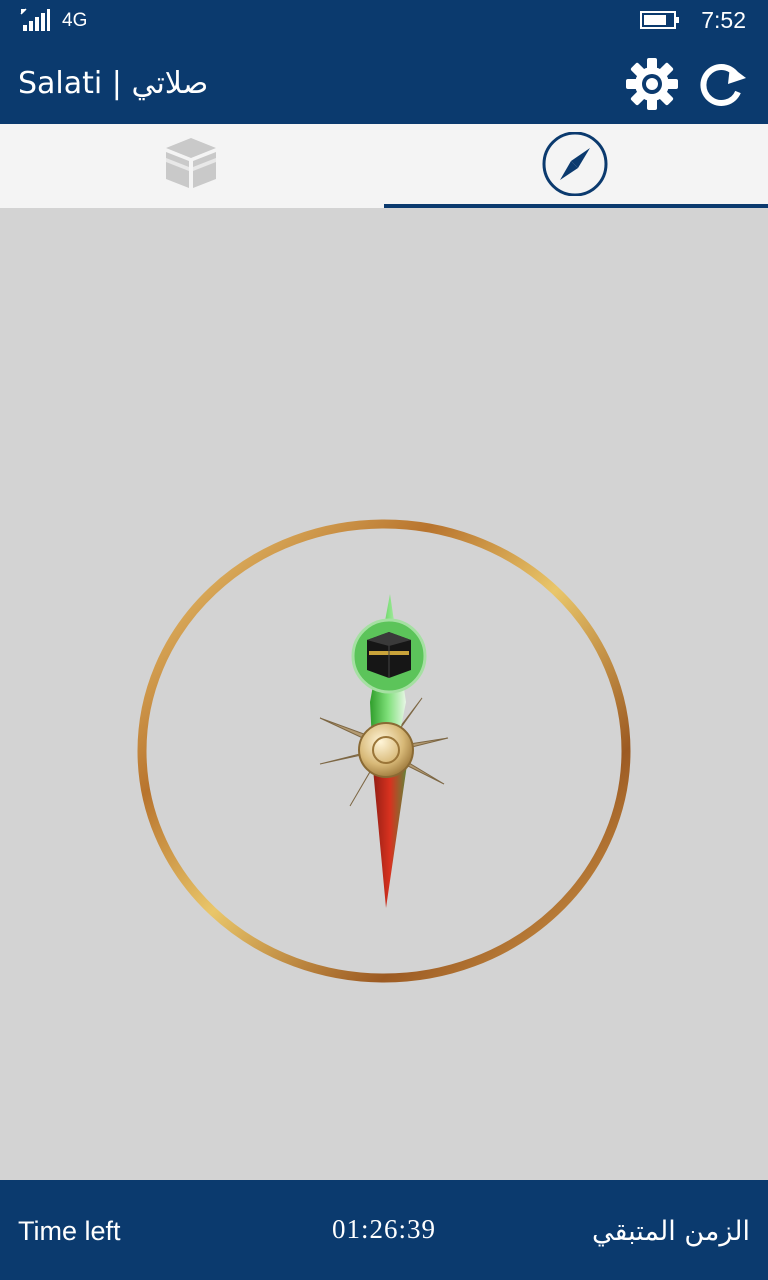 This screenshot has width=768, height=1280. Describe the element at coordinates (75, 20) in the screenshot. I see `network-type: 4G` at that location.